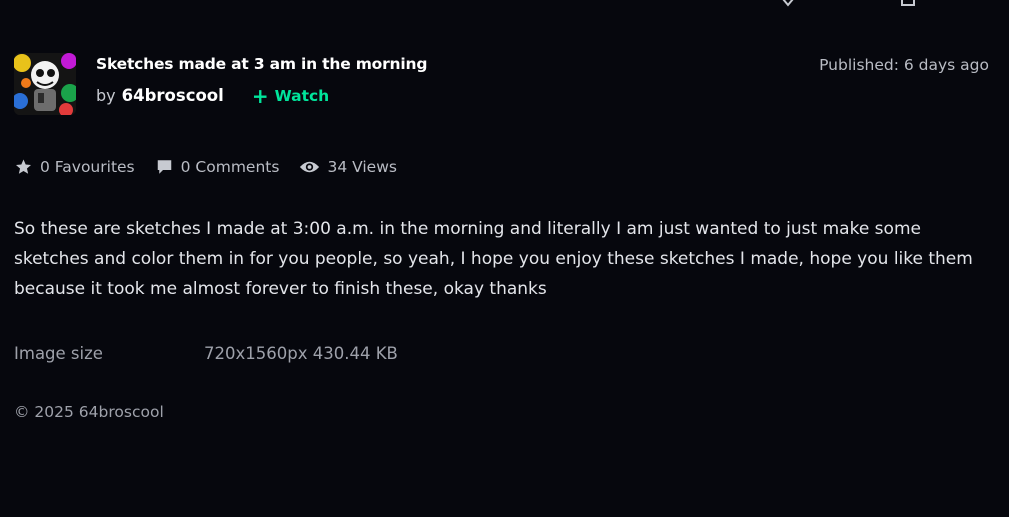 The height and width of the screenshot is (517, 1009). I want to click on author-link: 64broscool, so click(173, 95).